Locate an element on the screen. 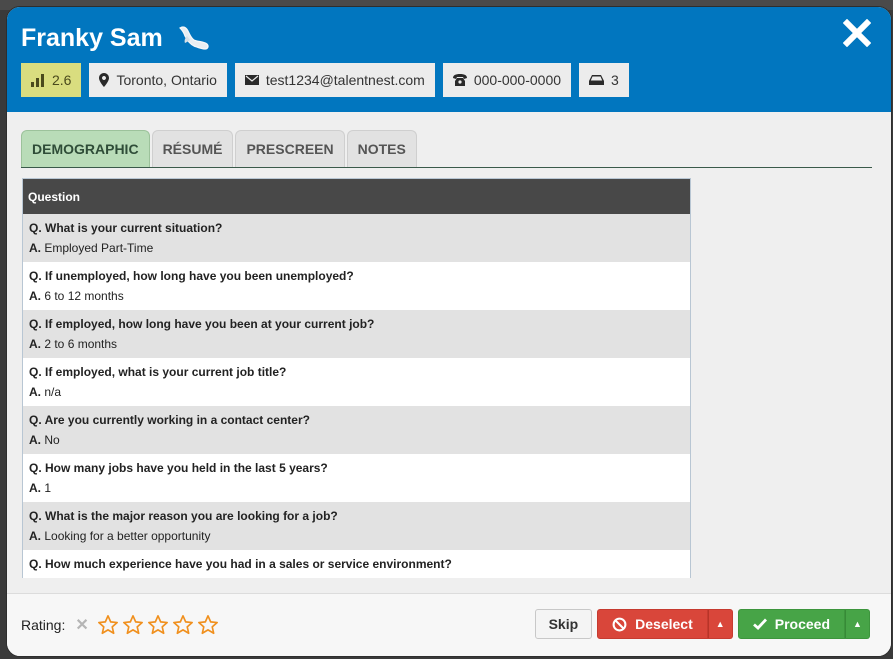  score-chip: 2.6 is located at coordinates (51, 80).